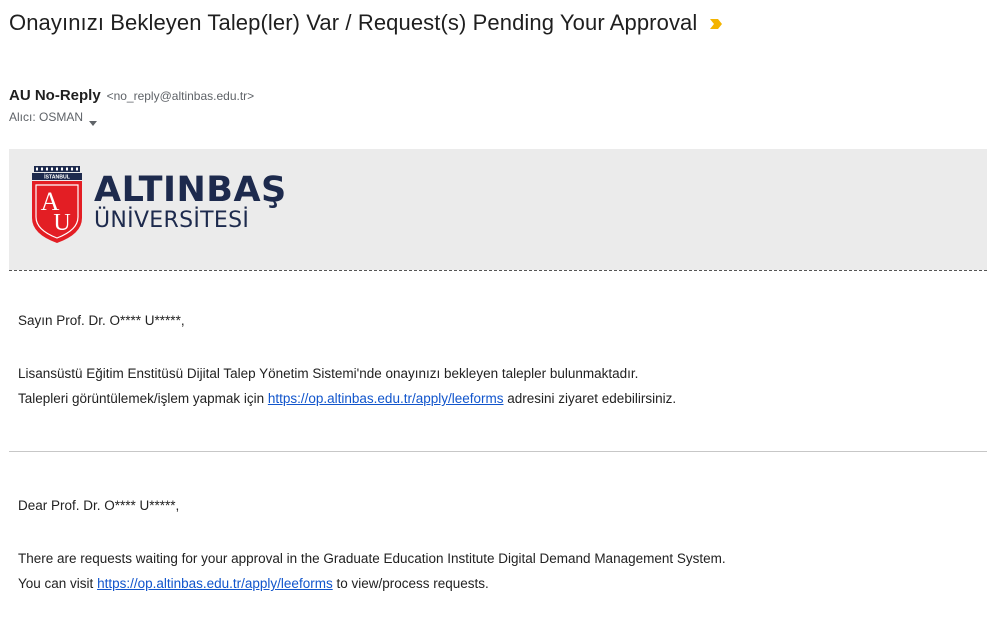 The image size is (987, 644). Describe the element at coordinates (93, 120) in the screenshot. I see `chevron-down-icon` at that location.